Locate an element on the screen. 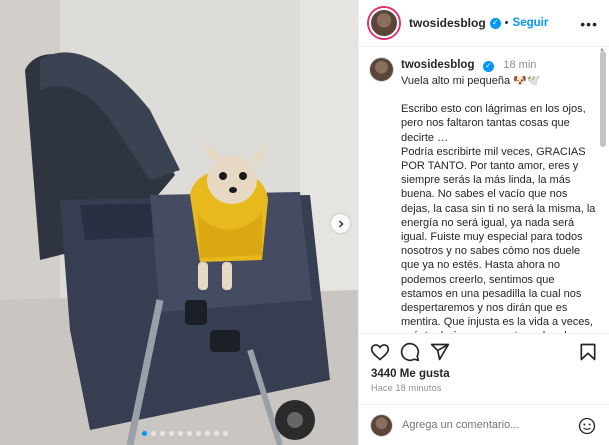 This screenshot has height=445, width=609. action-icons-row is located at coordinates (410, 352).